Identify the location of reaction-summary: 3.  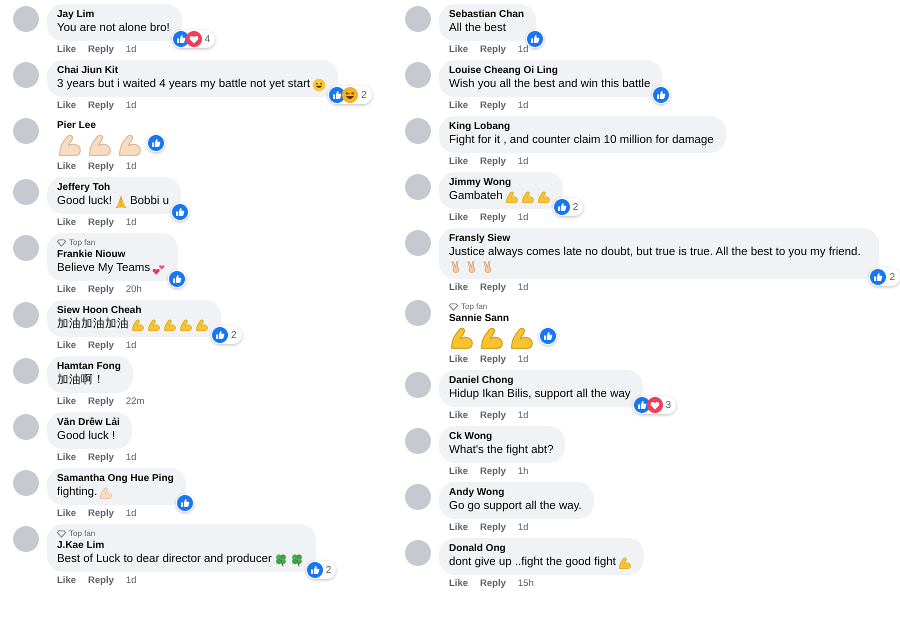
(654, 405).